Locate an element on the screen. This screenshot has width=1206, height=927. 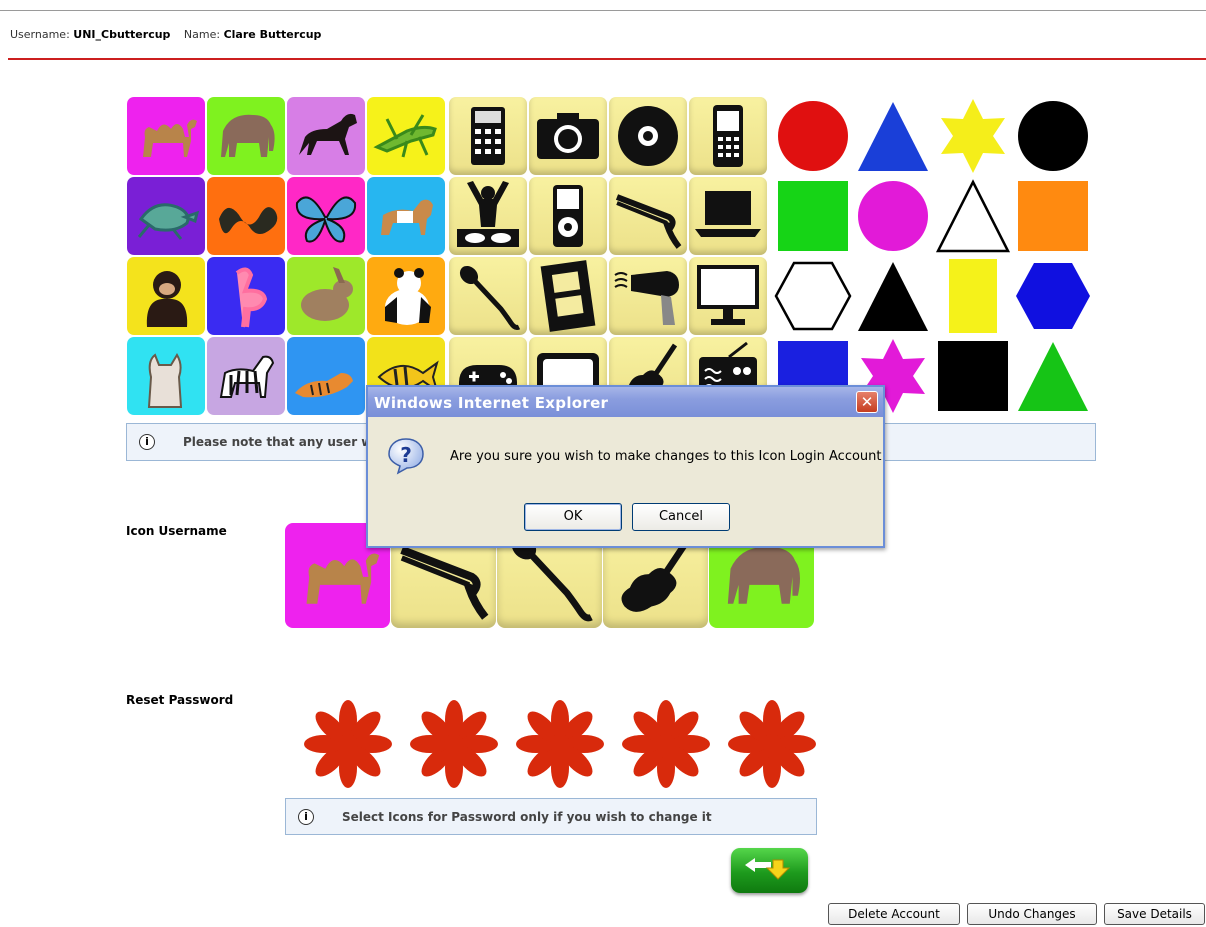
undo-arrow-button is located at coordinates (769, 870).